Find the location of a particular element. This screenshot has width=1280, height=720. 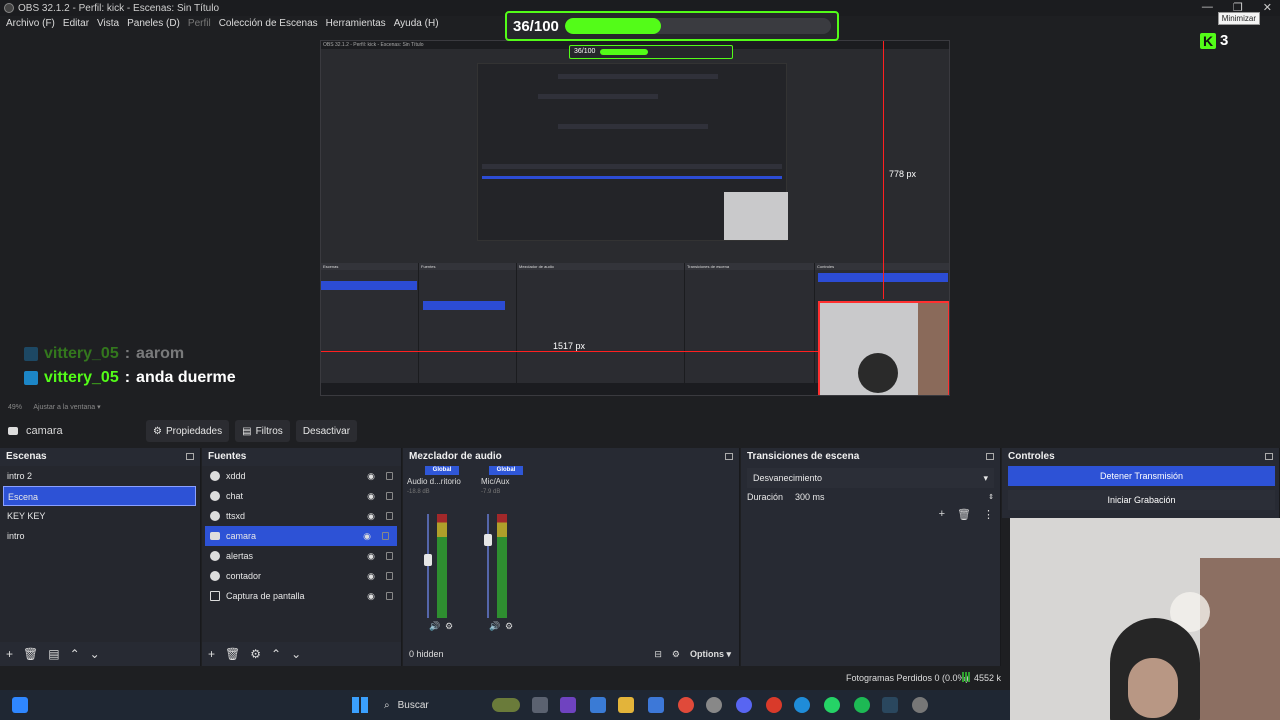

deactivate-button: Desactivar is located at coordinates (326, 431).